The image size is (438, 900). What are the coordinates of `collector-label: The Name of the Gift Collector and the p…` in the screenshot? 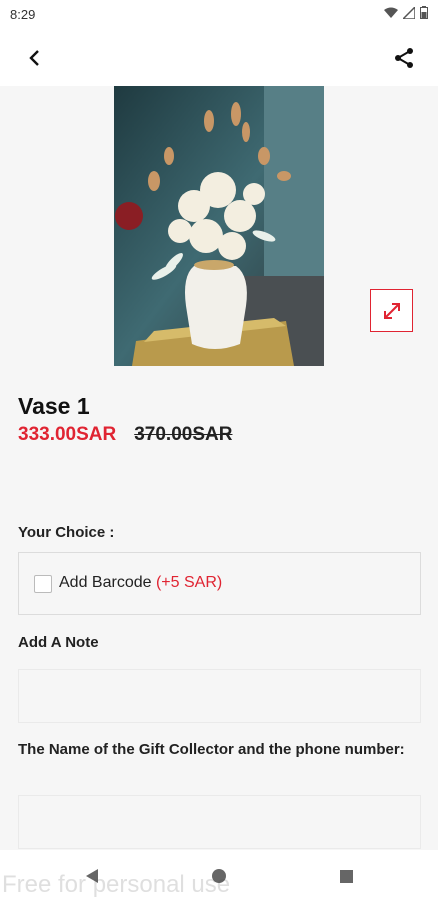 It's located at (211, 749).